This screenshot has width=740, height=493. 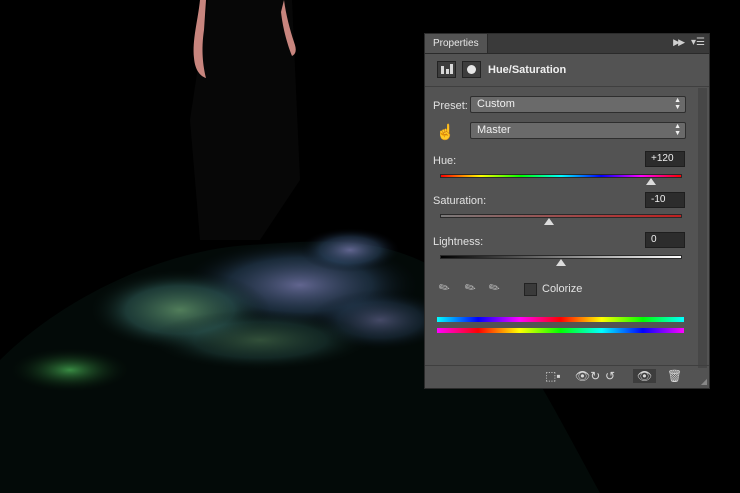 I want to click on saturation-input: -10, so click(x=665, y=200).